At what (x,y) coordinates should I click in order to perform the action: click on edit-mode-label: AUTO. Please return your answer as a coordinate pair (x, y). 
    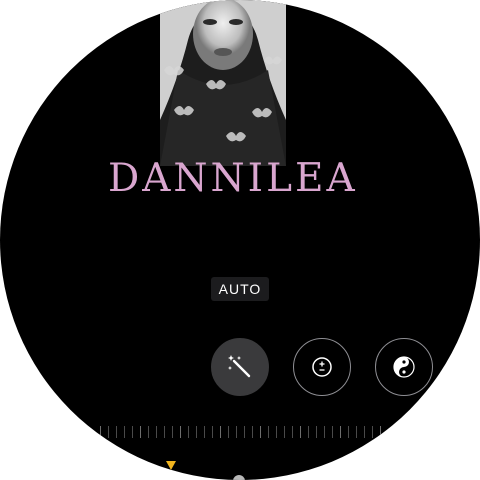
    Looking at the image, I should click on (240, 289).